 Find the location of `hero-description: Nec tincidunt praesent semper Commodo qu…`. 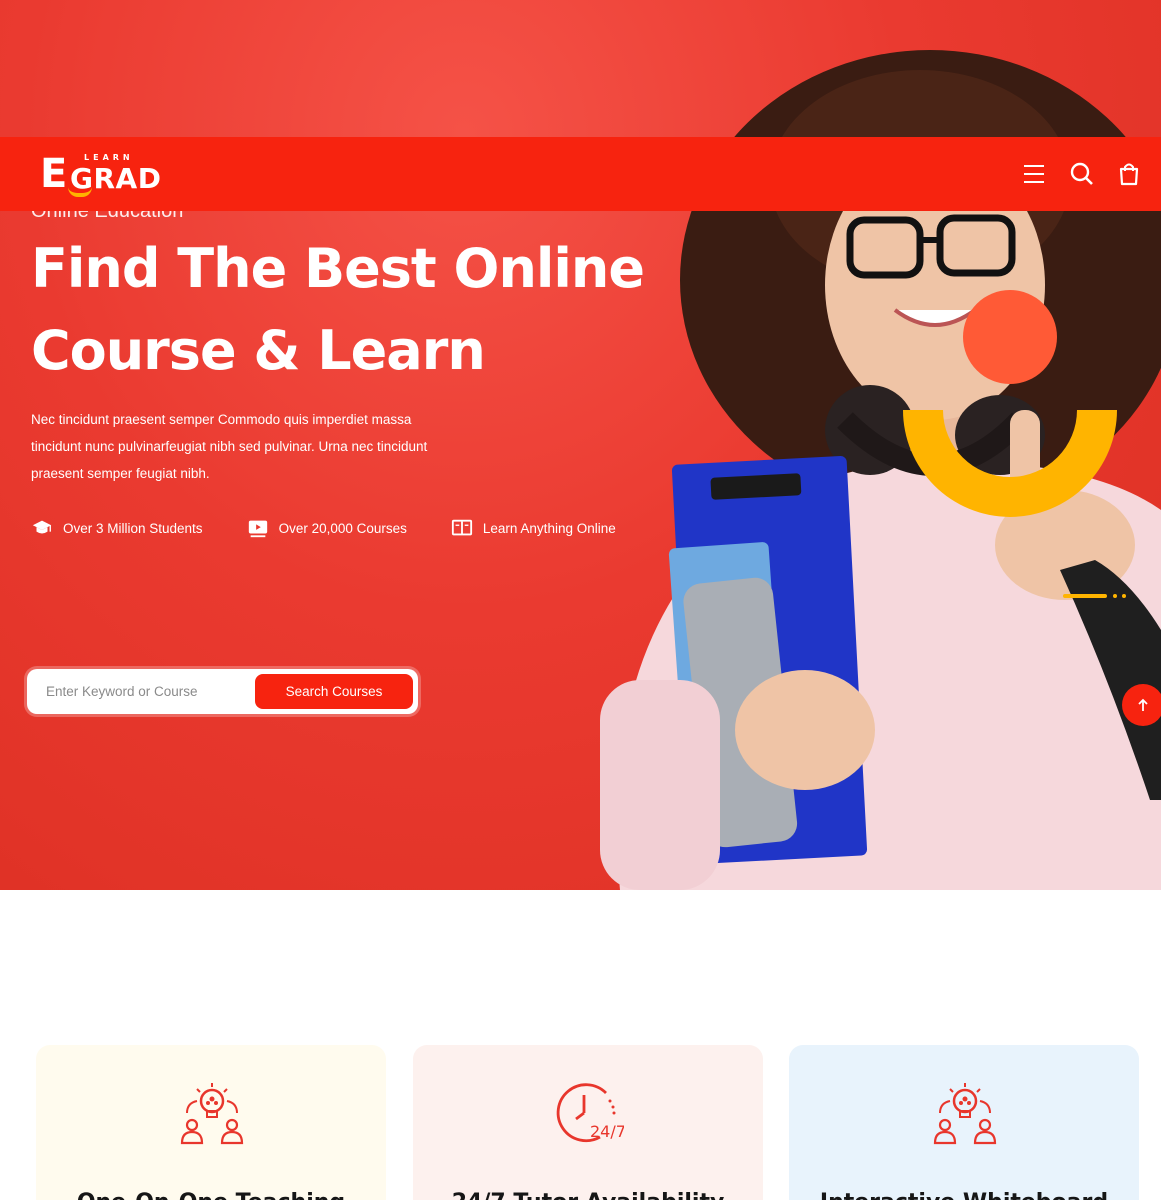

hero-description: Nec tincidunt praesent semper Commodo qu… is located at coordinates (256, 446).